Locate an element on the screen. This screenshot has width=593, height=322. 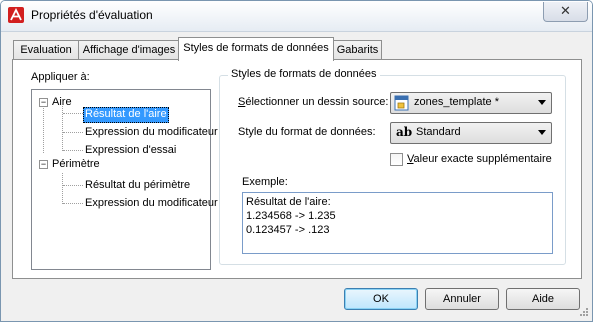
ok-button: OK is located at coordinates (381, 299).